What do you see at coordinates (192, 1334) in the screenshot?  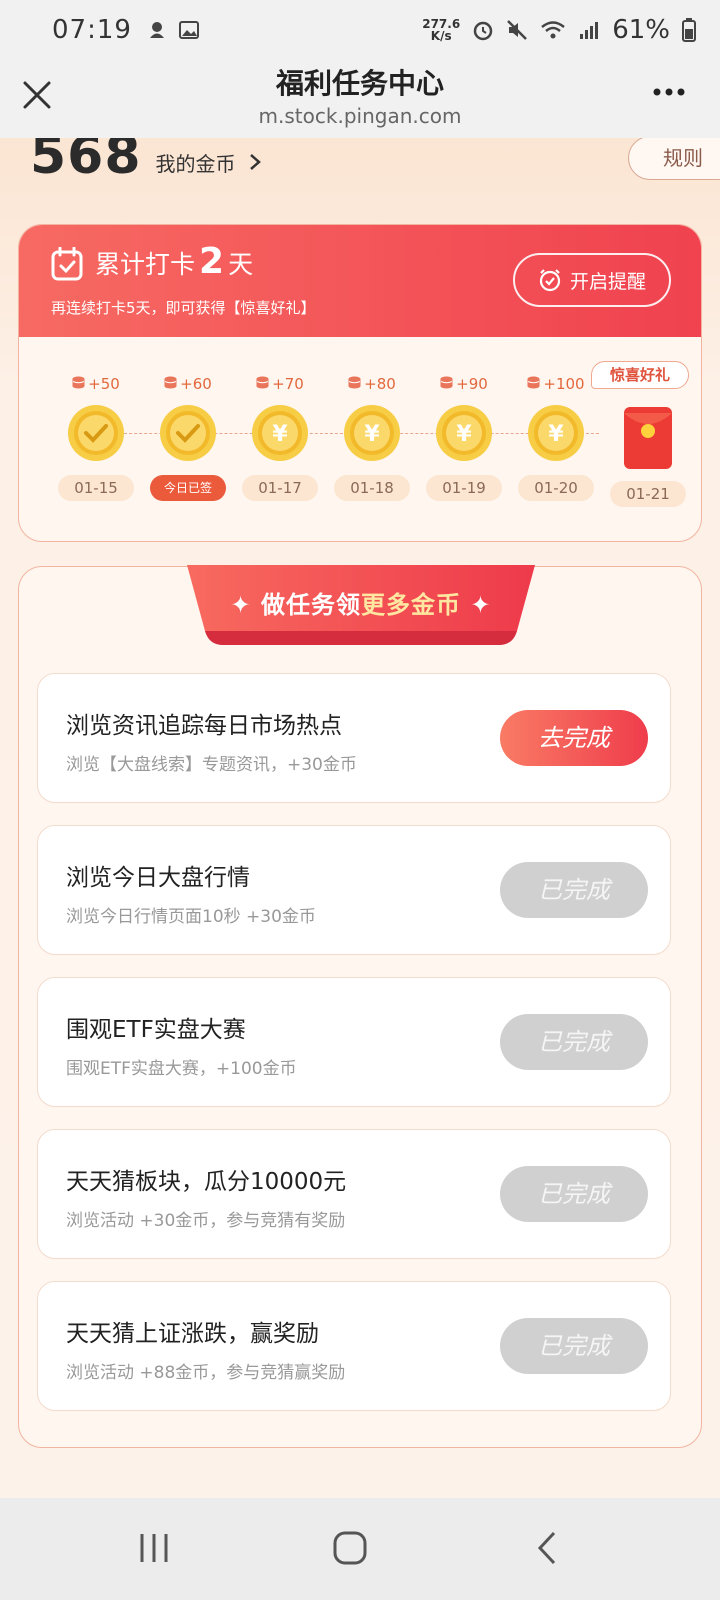 I see `task-title: 天天猜上证涨跌，赢奖励` at bounding box center [192, 1334].